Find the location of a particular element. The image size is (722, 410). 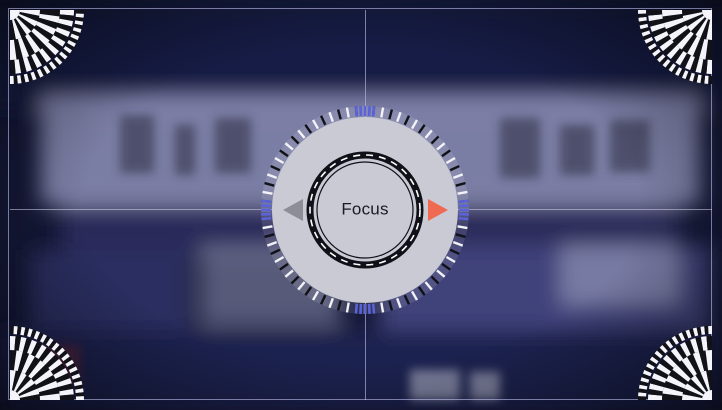

focus-label: Focus is located at coordinates (365, 209).